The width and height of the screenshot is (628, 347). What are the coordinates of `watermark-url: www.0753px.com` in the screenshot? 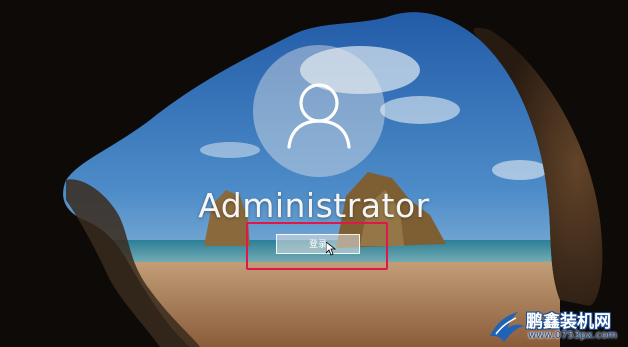 It's located at (573, 335).